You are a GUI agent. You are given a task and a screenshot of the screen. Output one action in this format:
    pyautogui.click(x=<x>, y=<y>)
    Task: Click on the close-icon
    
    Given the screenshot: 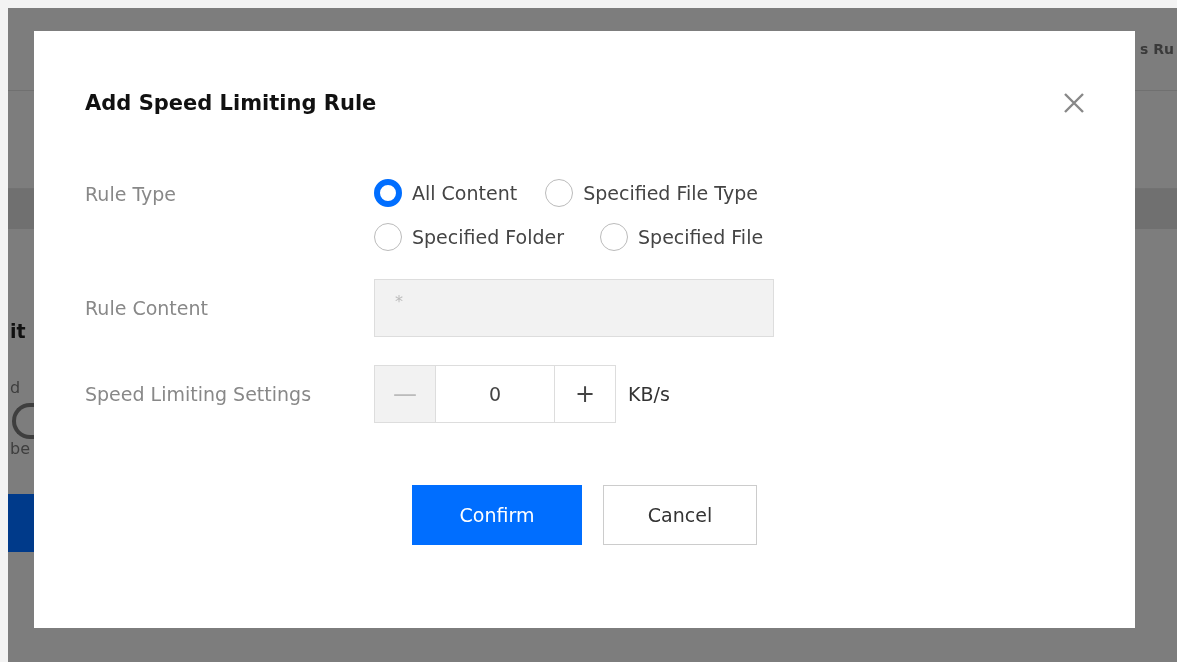 What is the action you would take?
    pyautogui.click(x=1074, y=103)
    